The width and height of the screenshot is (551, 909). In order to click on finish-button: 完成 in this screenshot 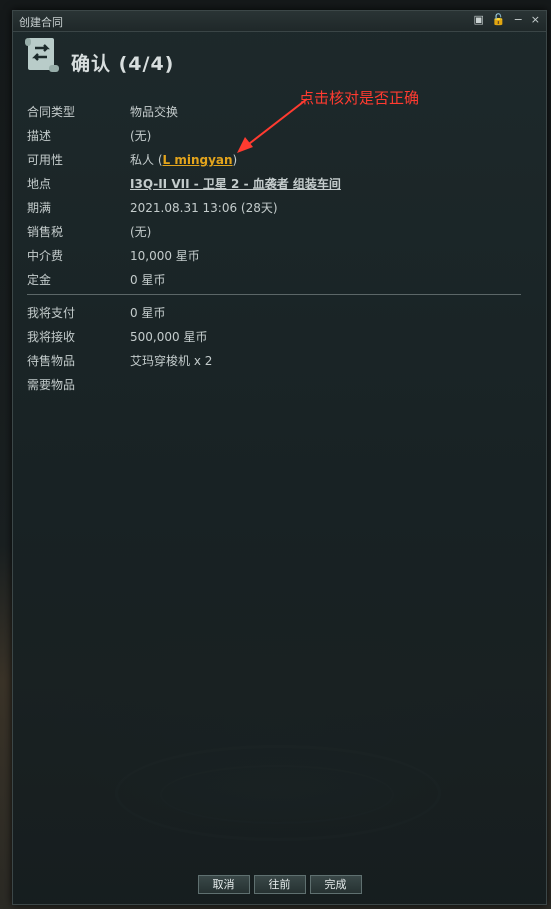, I will do `click(335, 884)`.